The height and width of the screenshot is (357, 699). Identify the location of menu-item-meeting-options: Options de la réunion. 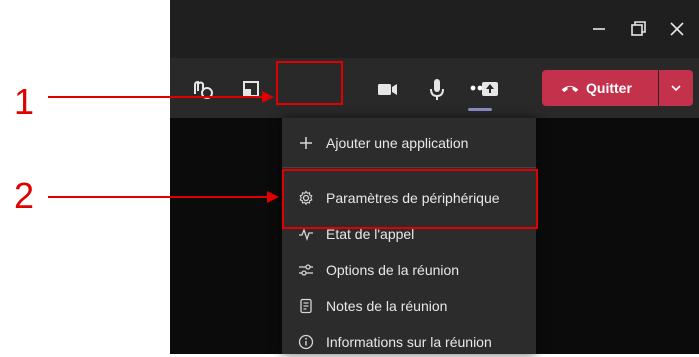
(409, 270).